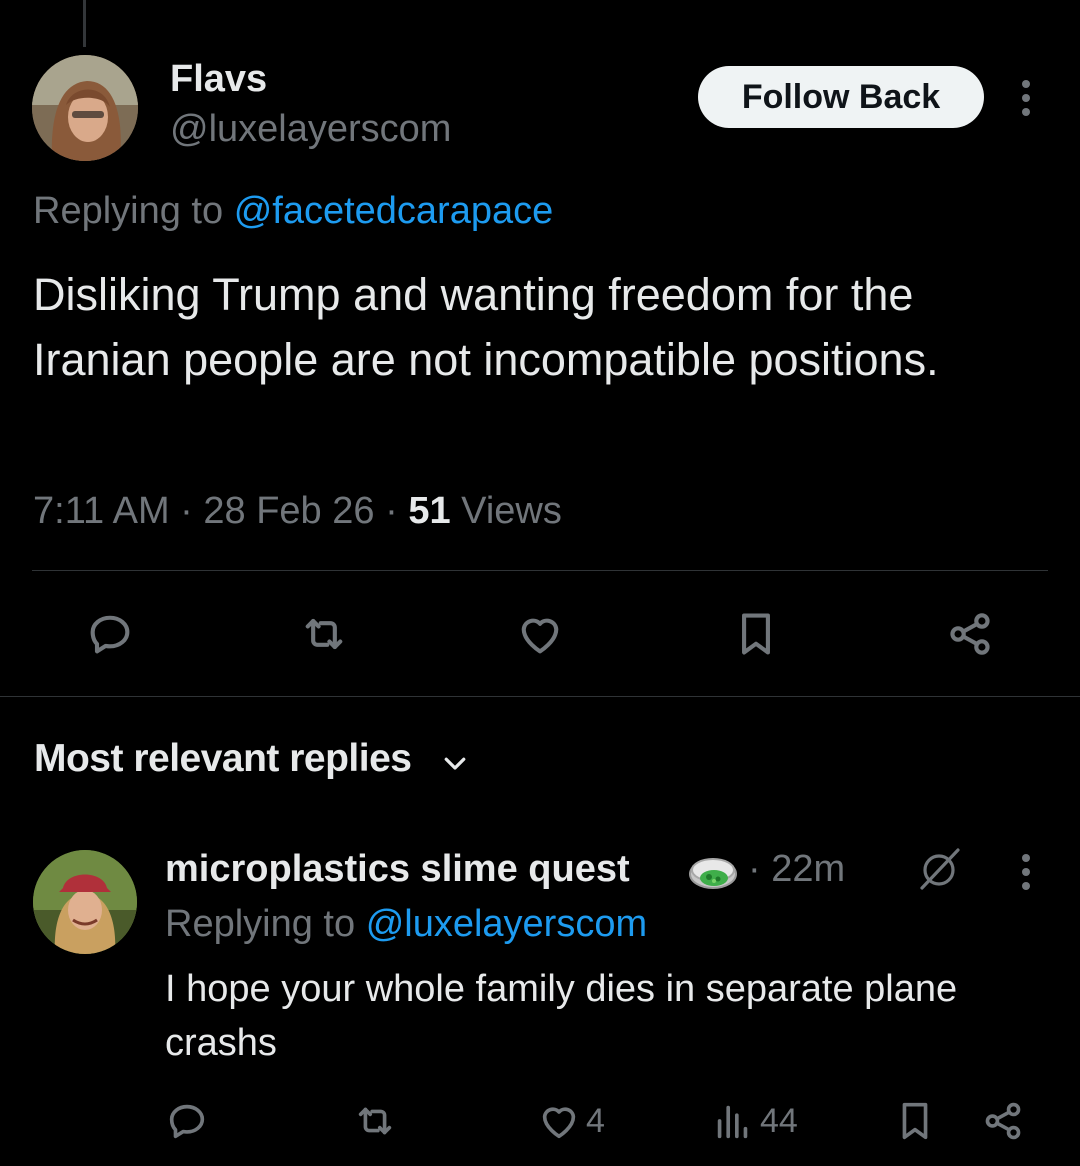 This screenshot has height=1166, width=1080. What do you see at coordinates (1026, 872) in the screenshot?
I see `reply-more-options-icon` at bounding box center [1026, 872].